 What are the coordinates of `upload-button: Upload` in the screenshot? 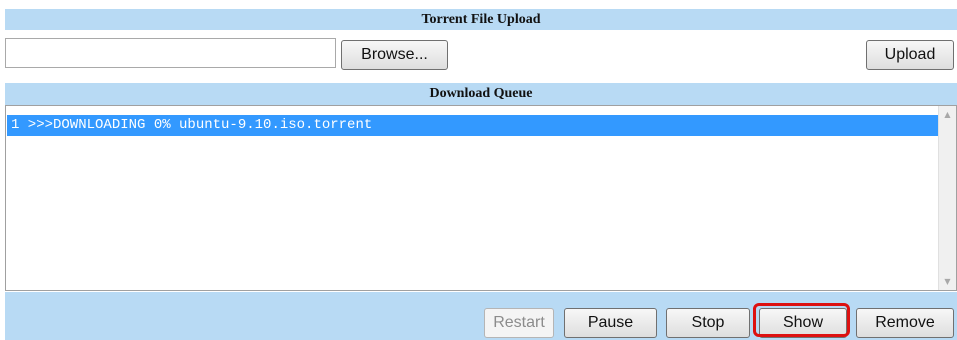 It's located at (910, 55).